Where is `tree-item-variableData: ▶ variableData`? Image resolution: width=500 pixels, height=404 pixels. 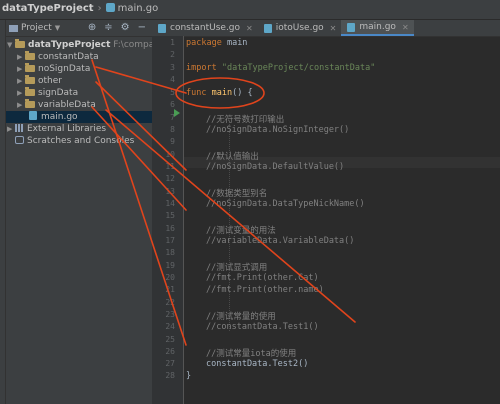 tree-item-variableData: ▶ variableData is located at coordinates (56, 105).